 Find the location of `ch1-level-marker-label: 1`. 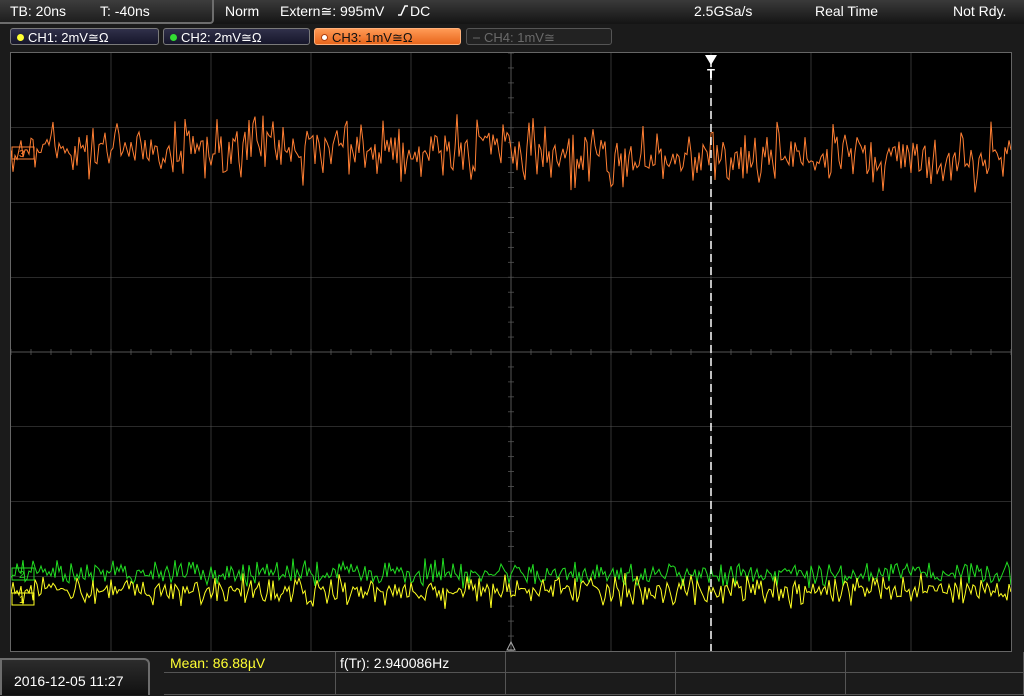

ch1-level-marker-label: 1 is located at coordinates (22, 600).